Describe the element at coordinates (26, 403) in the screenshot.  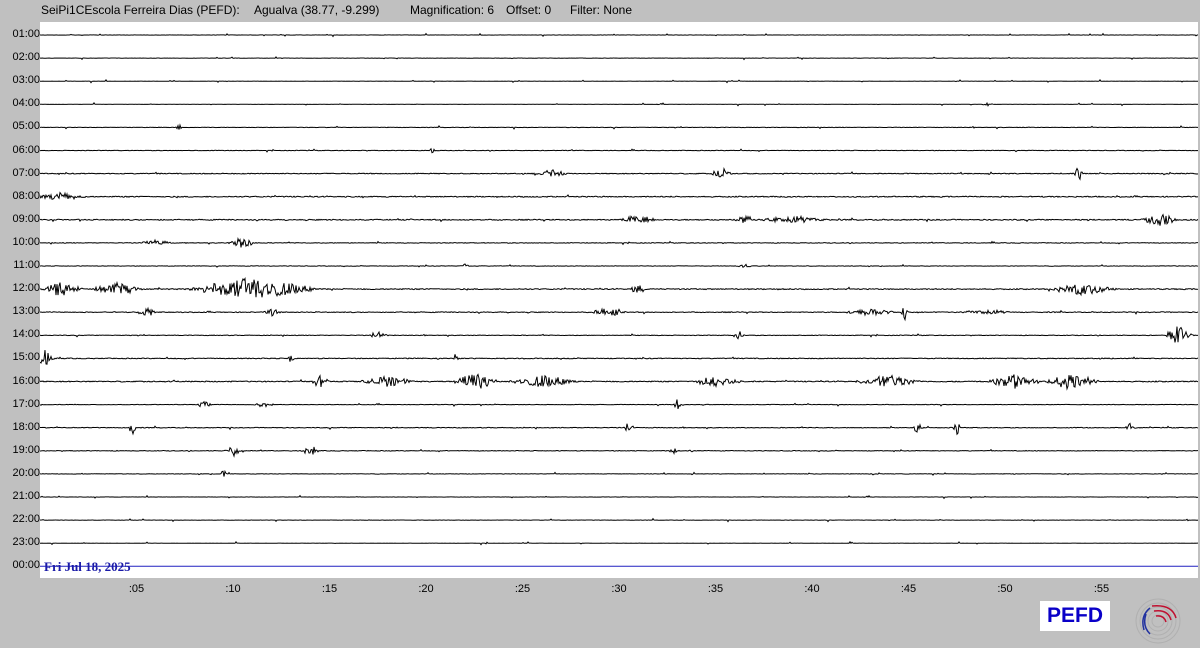
I see `hour-label: 17:00` at that location.